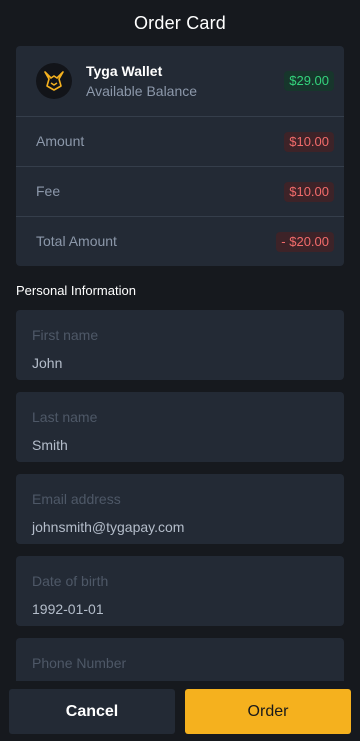 This screenshot has width=360, height=741. What do you see at coordinates (48, 191) in the screenshot?
I see `fee-label: Fee` at bounding box center [48, 191].